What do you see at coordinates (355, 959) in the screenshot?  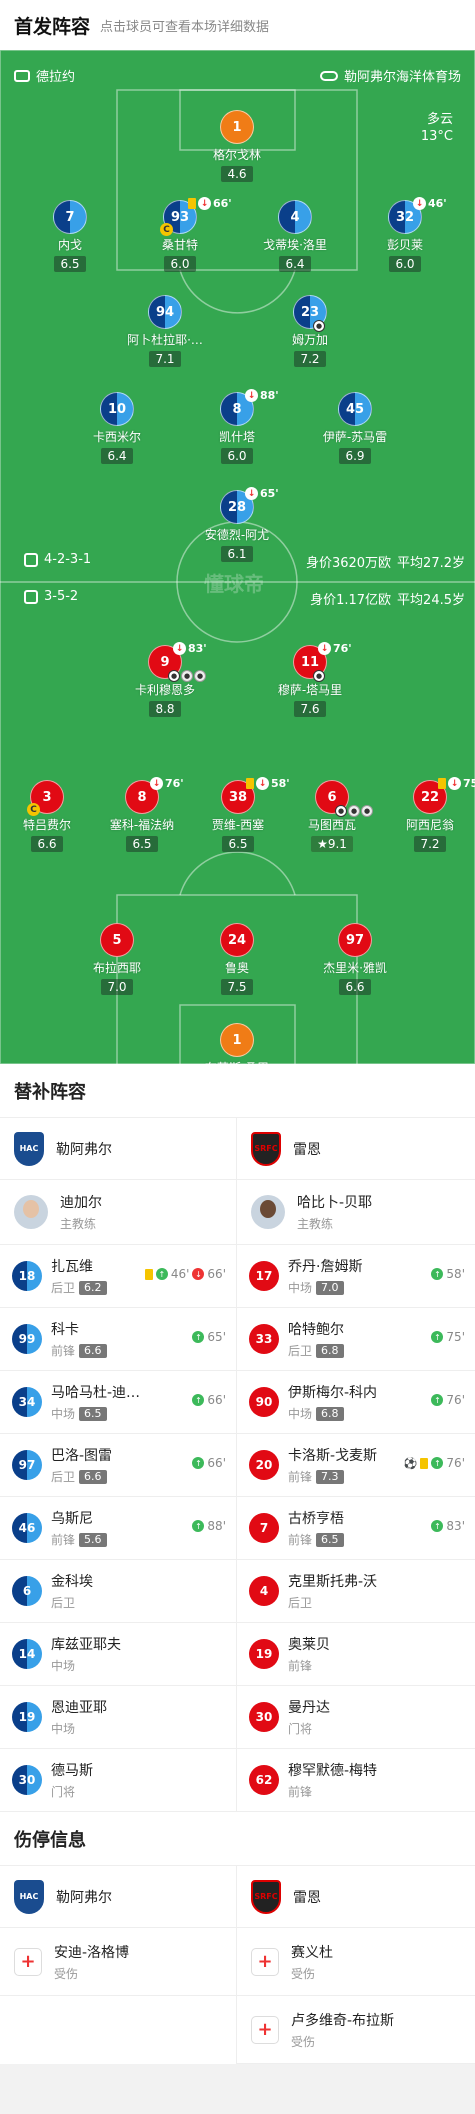 I see `away-player: 97 杰里米·雅凯 6.6` at bounding box center [355, 959].